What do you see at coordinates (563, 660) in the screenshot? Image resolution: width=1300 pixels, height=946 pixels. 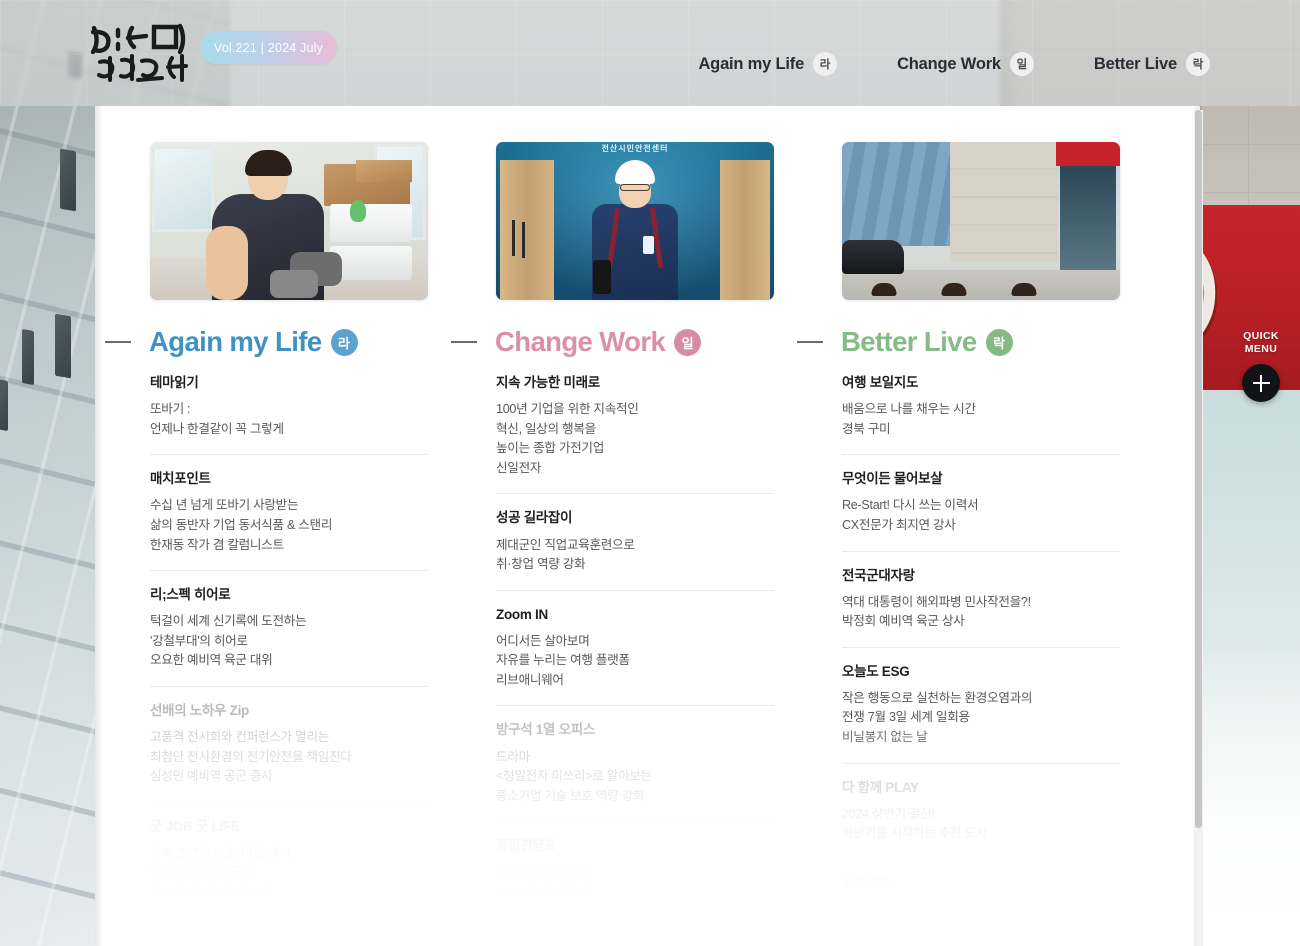 I see `article-line: 자유를 누리는 여행 플랫폼` at bounding box center [563, 660].